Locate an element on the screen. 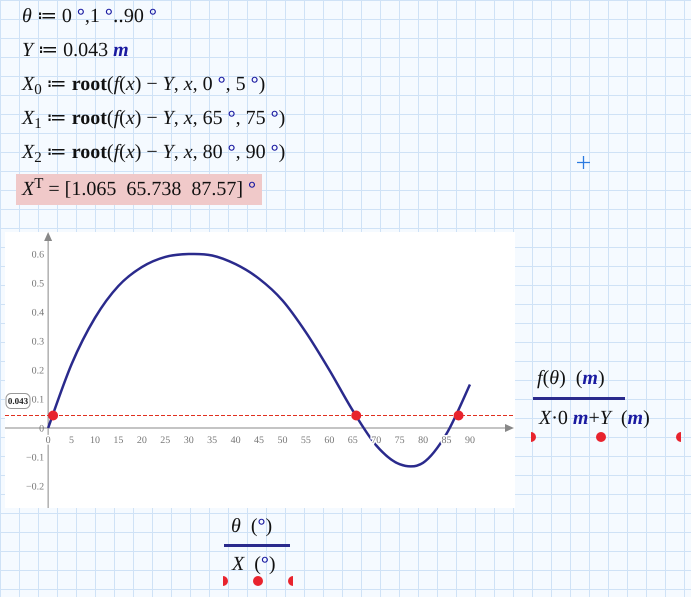 The height and width of the screenshot is (597, 691). x-tick-label: 50 is located at coordinates (282, 440).